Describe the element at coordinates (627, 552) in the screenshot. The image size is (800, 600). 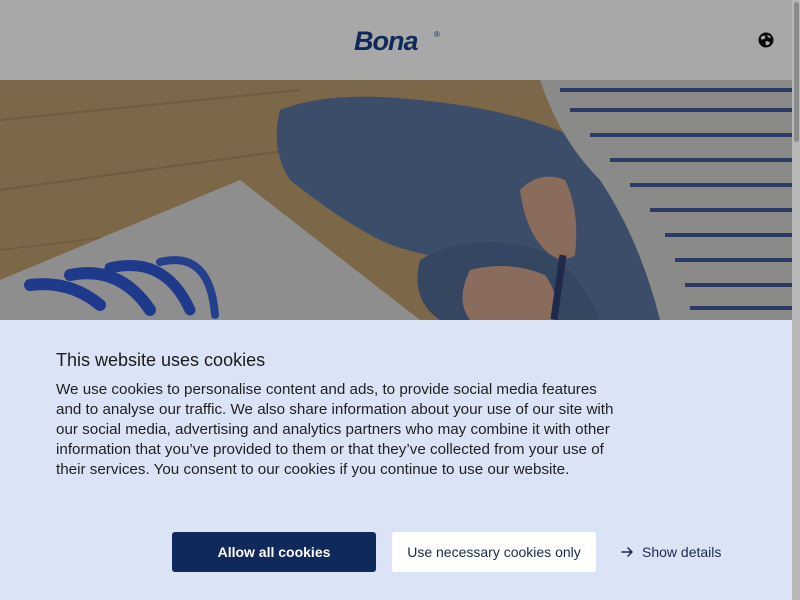
I see `arrow-right-icon` at that location.